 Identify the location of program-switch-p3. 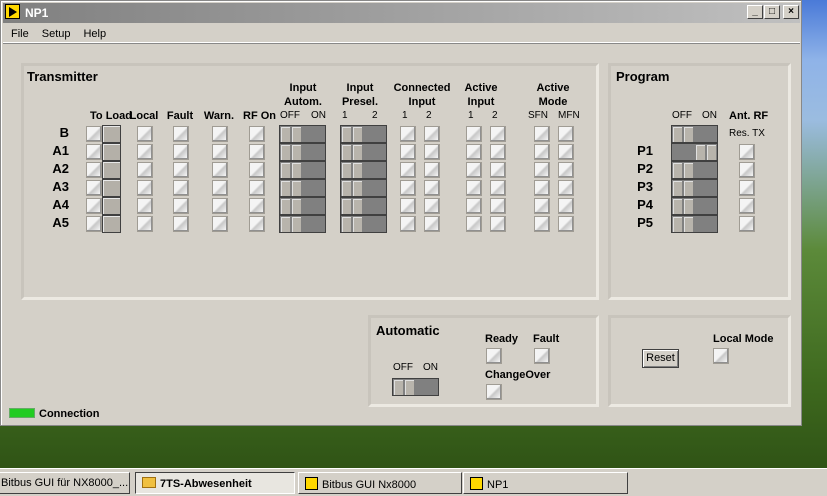
(694, 188).